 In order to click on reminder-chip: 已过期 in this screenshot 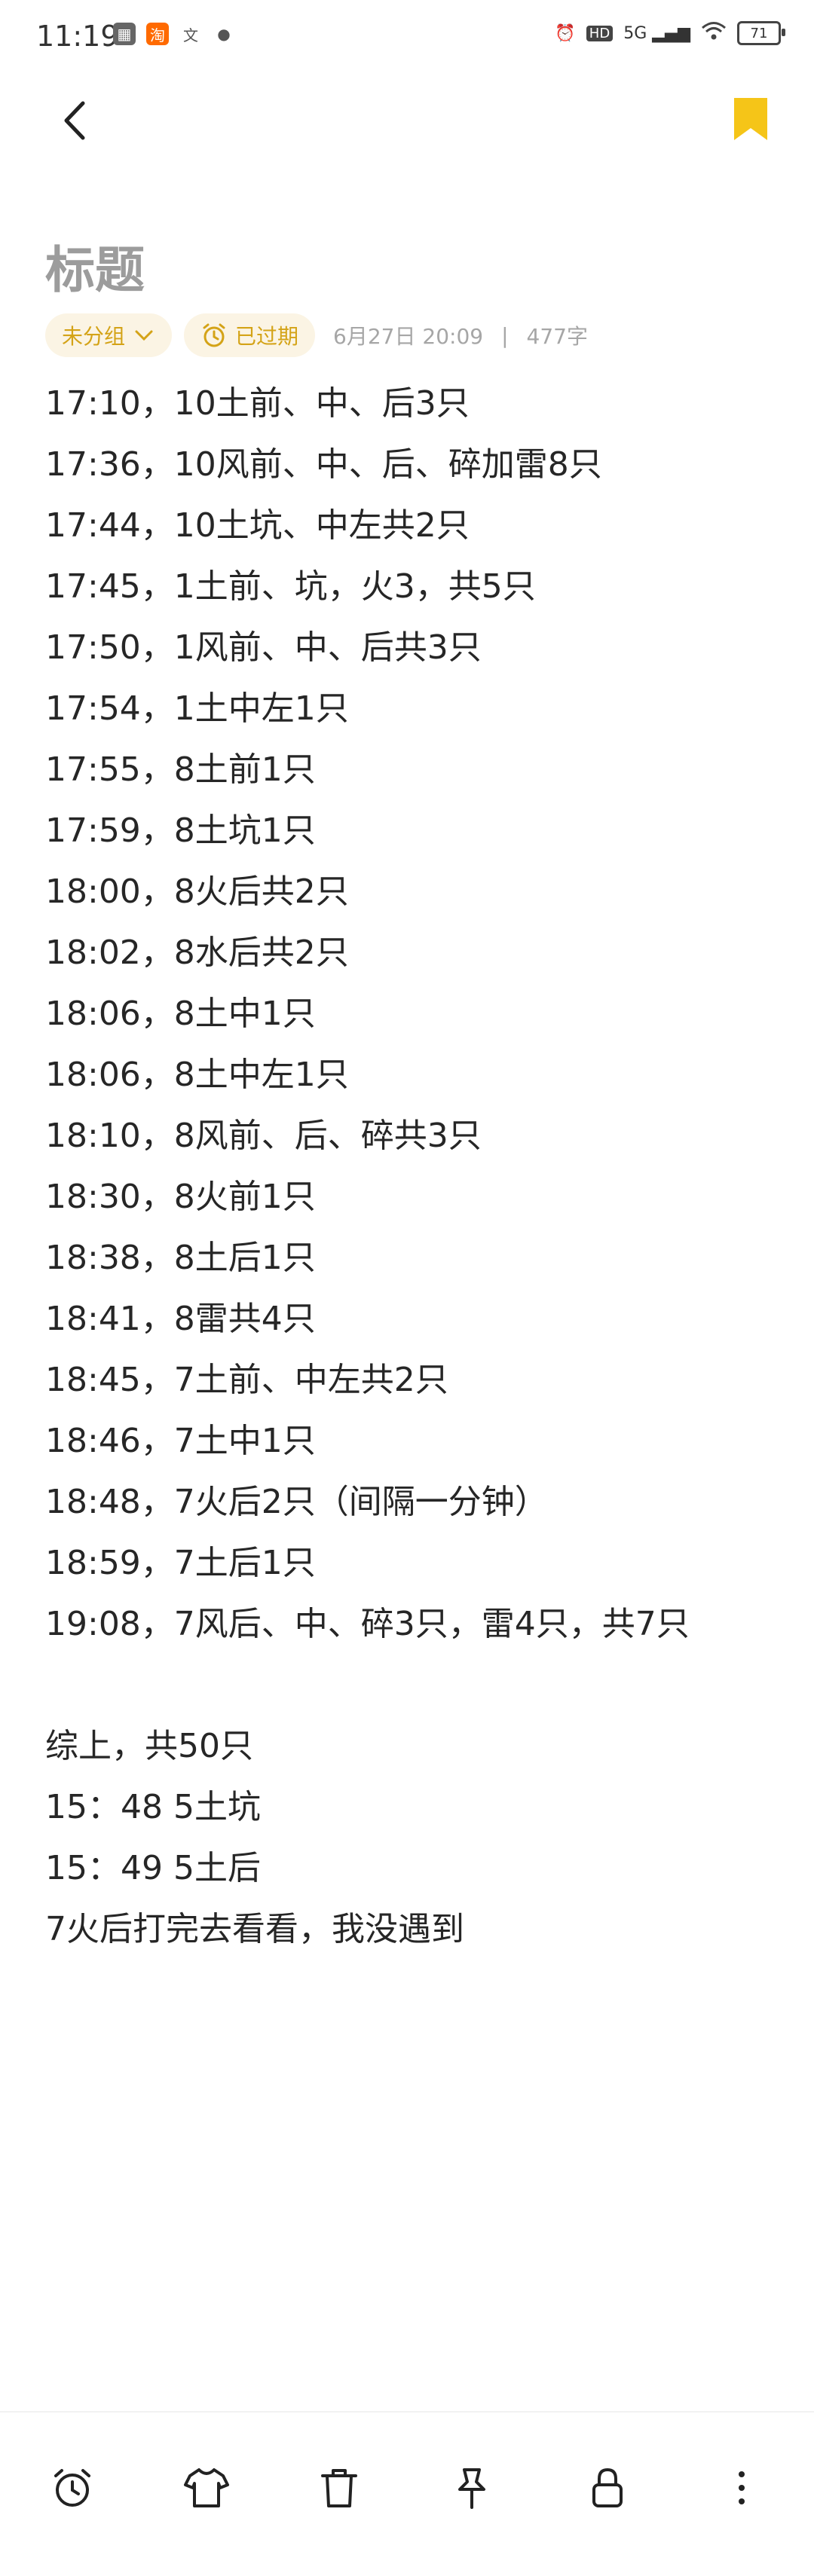, I will do `click(250, 335)`.